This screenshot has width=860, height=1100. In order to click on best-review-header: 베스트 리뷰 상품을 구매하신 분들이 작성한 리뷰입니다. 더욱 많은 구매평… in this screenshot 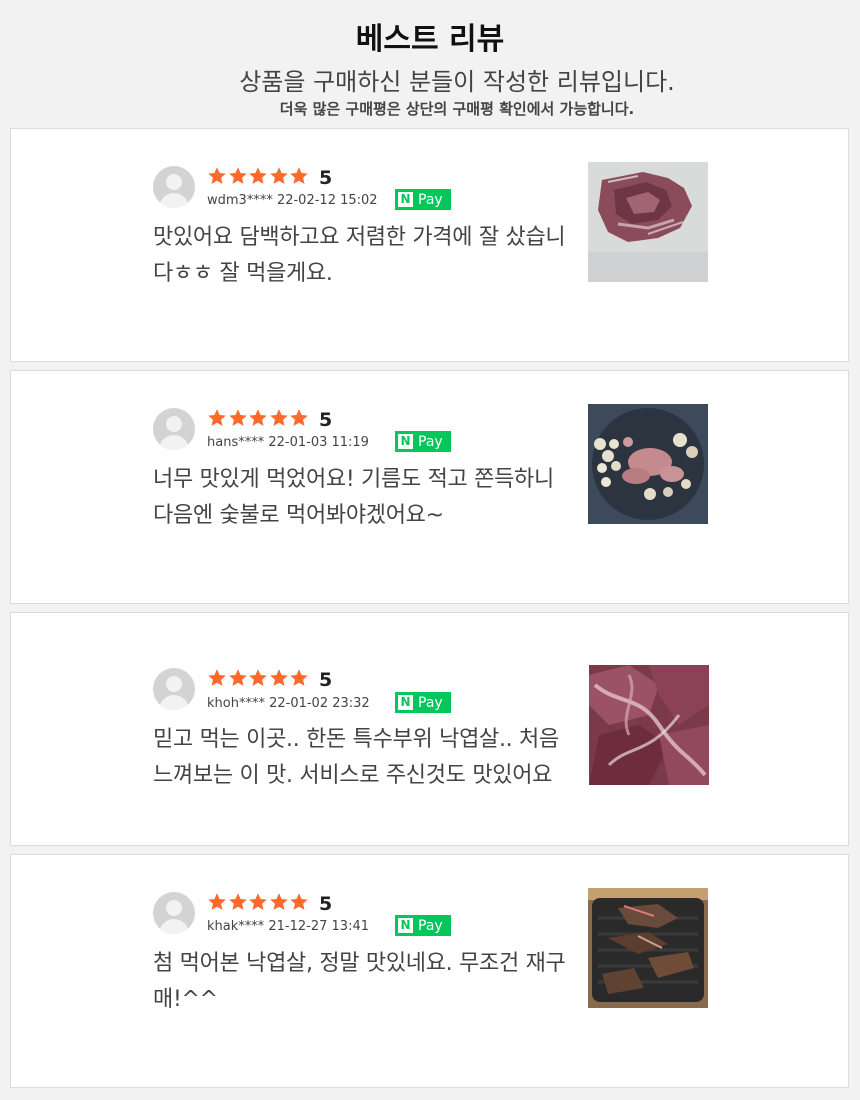, I will do `click(430, 64)`.